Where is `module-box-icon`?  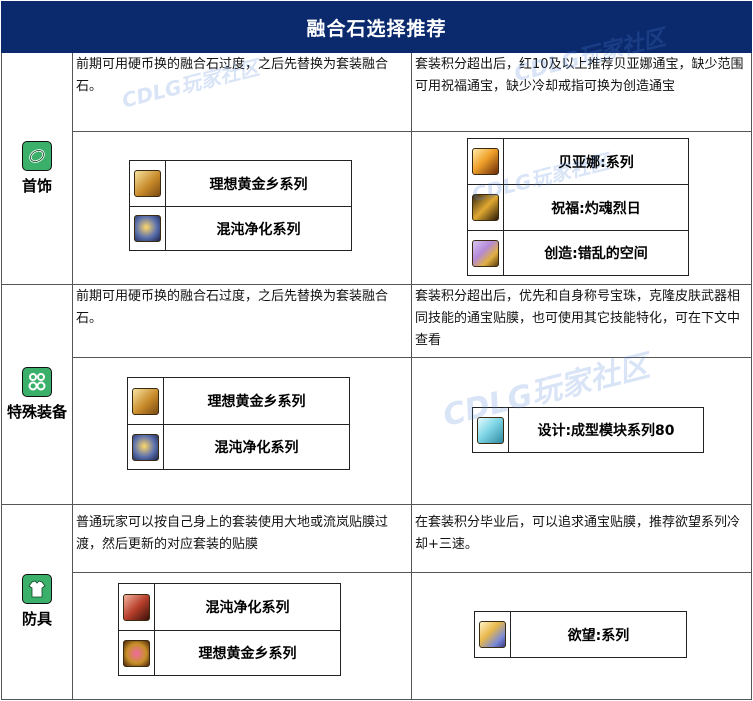 module-box-icon is located at coordinates (491, 430).